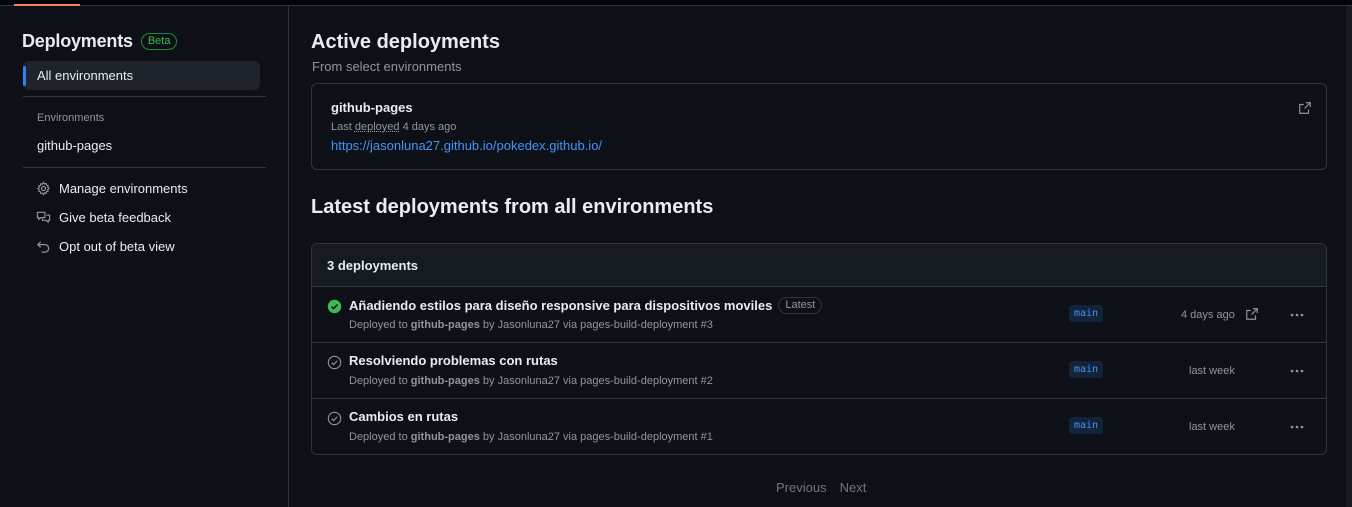 The height and width of the screenshot is (507, 1352). I want to click on deployment-title-link: Resolviendo problemas con rutas, so click(453, 360).